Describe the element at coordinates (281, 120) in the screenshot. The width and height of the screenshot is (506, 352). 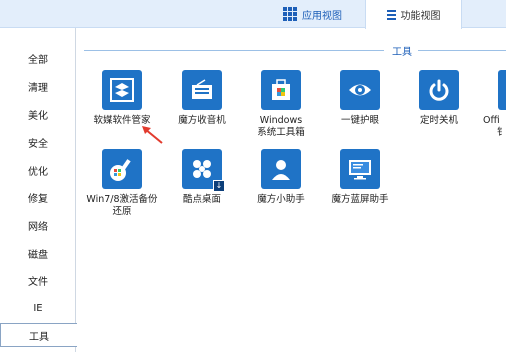
I see `tool-label-line1: Windows` at that location.